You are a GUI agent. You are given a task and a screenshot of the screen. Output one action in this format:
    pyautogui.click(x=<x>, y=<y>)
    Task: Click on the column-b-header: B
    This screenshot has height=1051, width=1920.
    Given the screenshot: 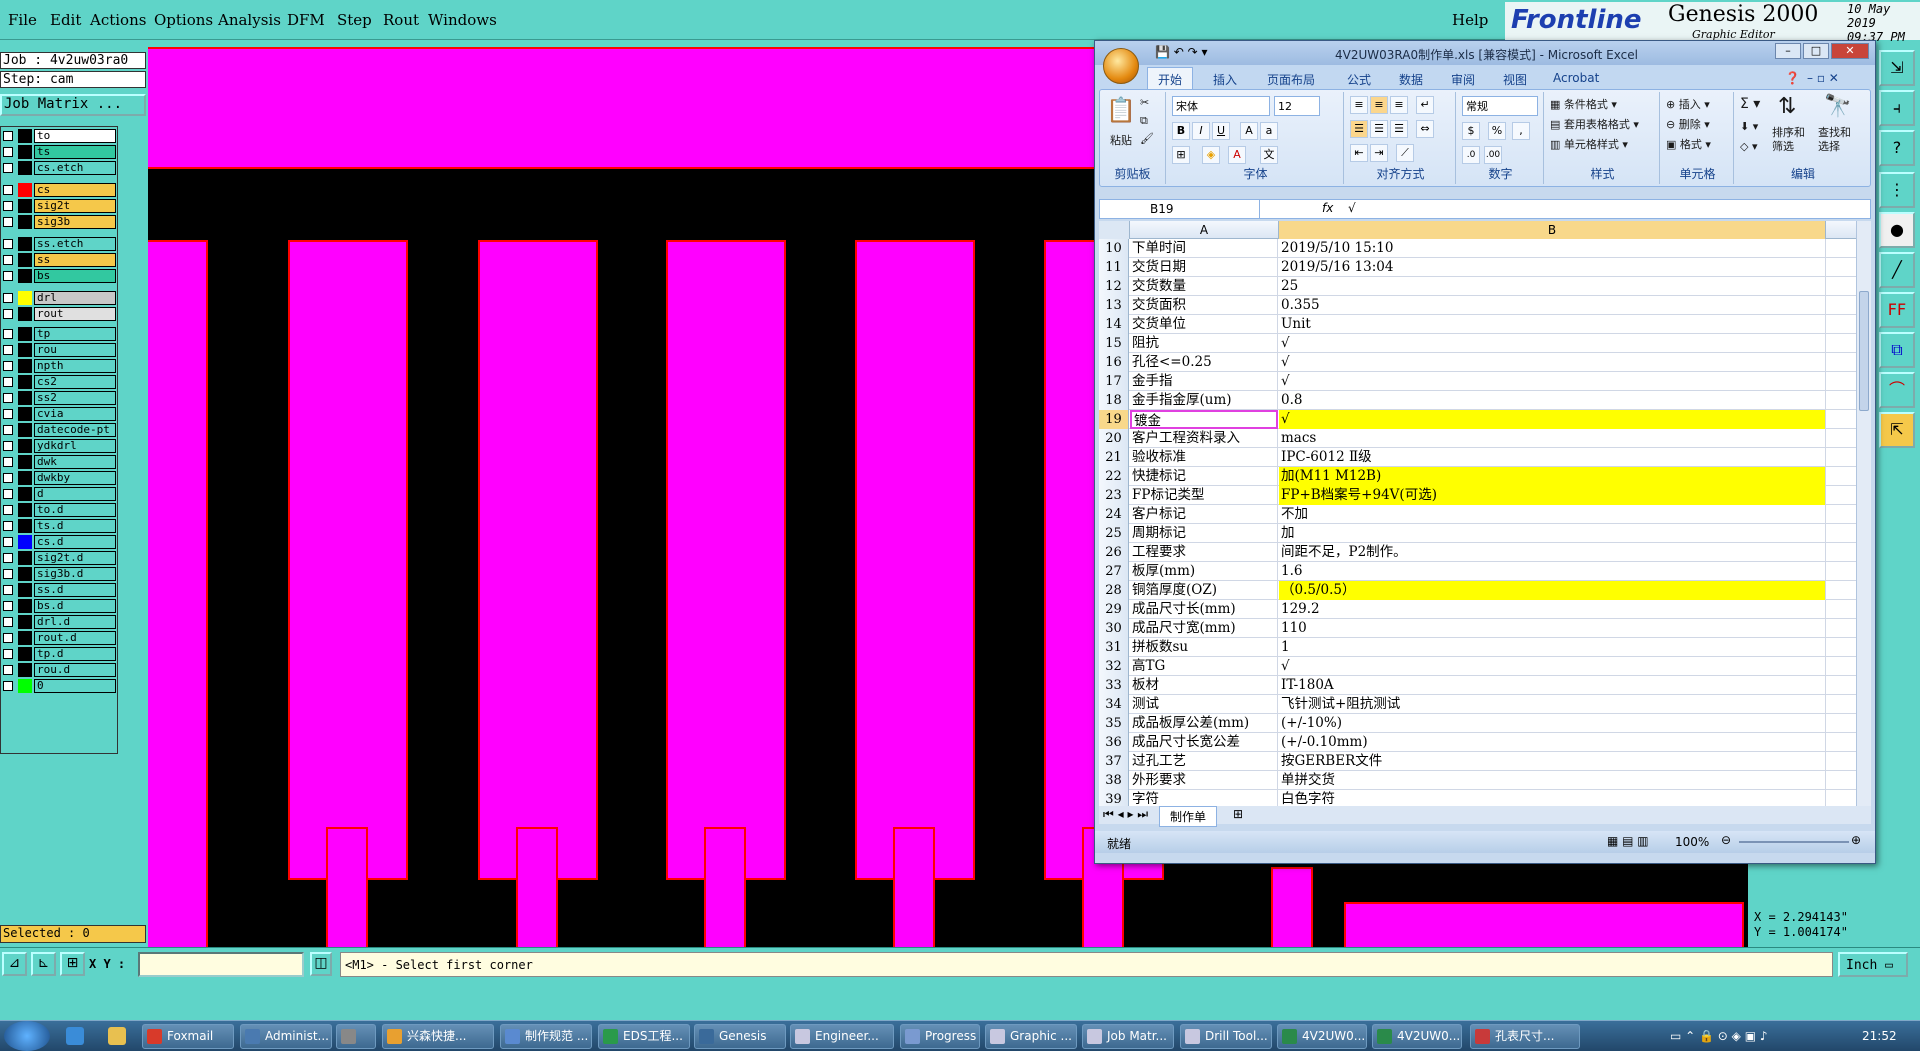 What is the action you would take?
    pyautogui.click(x=1552, y=230)
    